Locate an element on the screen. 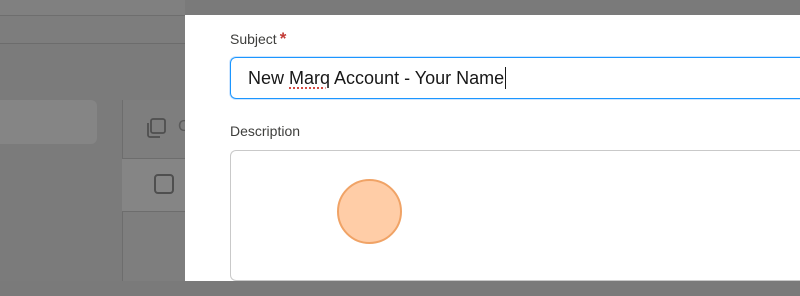 The image size is (800, 296). subject-value-prefix: New is located at coordinates (269, 77).